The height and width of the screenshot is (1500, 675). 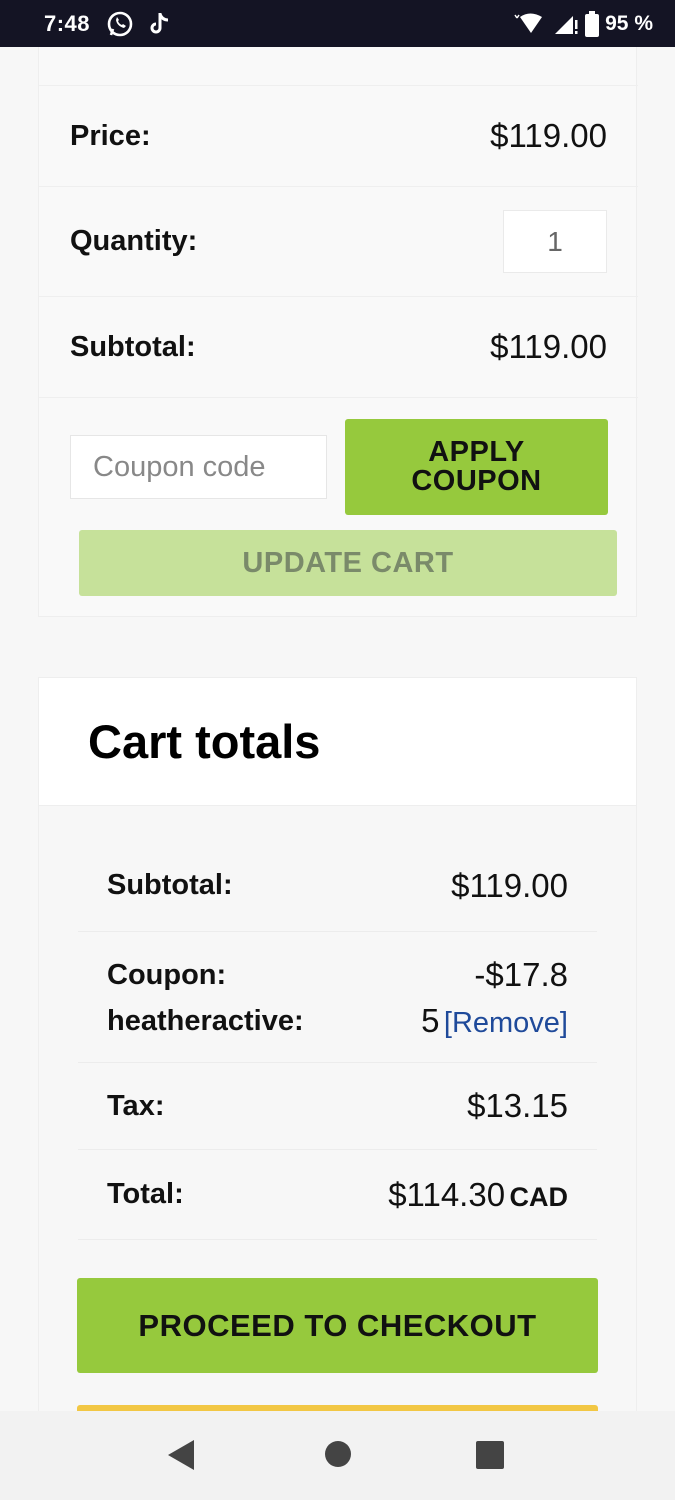 What do you see at coordinates (205, 998) in the screenshot?
I see `totals-coupon-label: Coupon: heatheractive:` at bounding box center [205, 998].